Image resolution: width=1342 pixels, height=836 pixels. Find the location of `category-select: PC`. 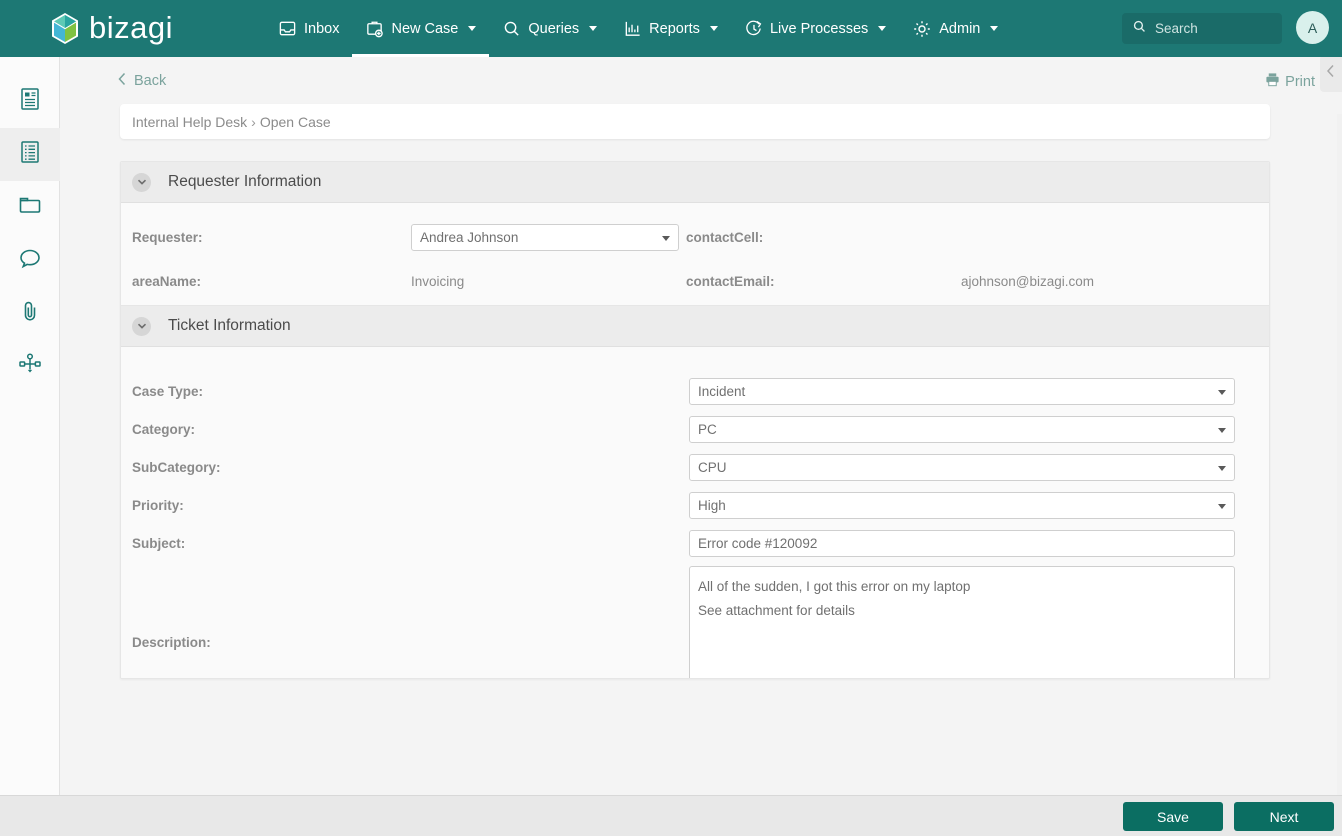

category-select: PC is located at coordinates (962, 429).